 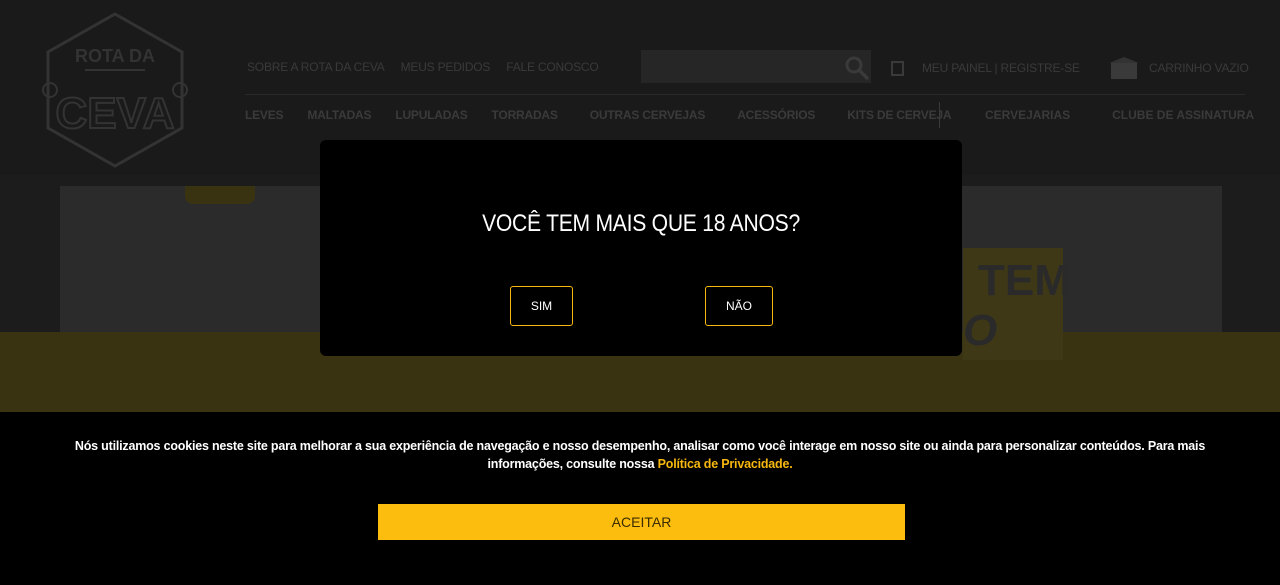 What do you see at coordinates (1024, 280) in the screenshot?
I see `banner-text-tem: TEM` at bounding box center [1024, 280].